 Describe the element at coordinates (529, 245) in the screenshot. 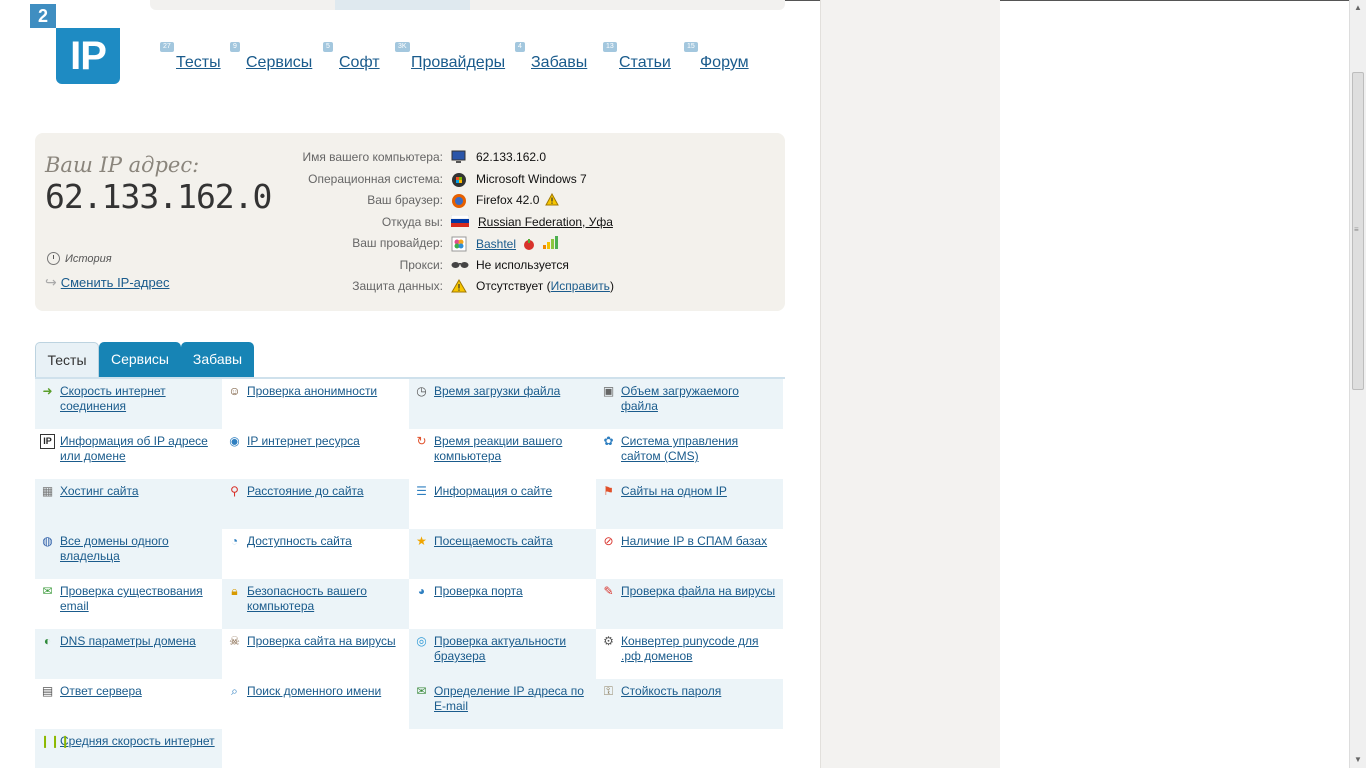

I see `speed-icon` at that location.